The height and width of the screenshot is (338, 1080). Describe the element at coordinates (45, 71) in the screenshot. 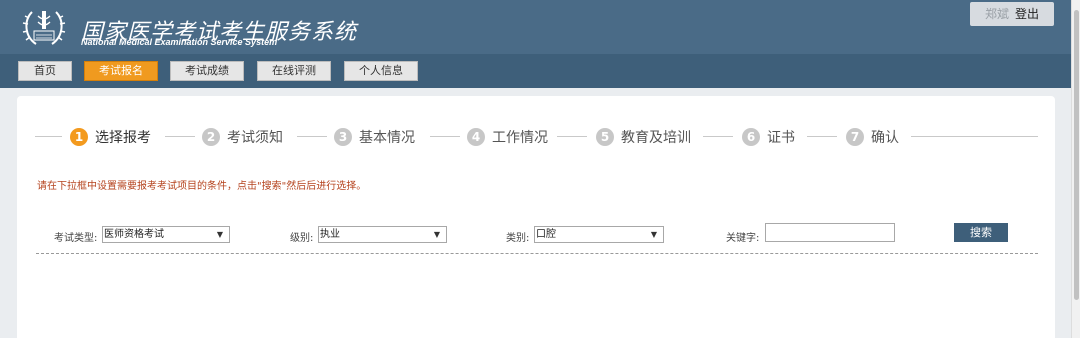

I see `nav-home: 首页` at that location.